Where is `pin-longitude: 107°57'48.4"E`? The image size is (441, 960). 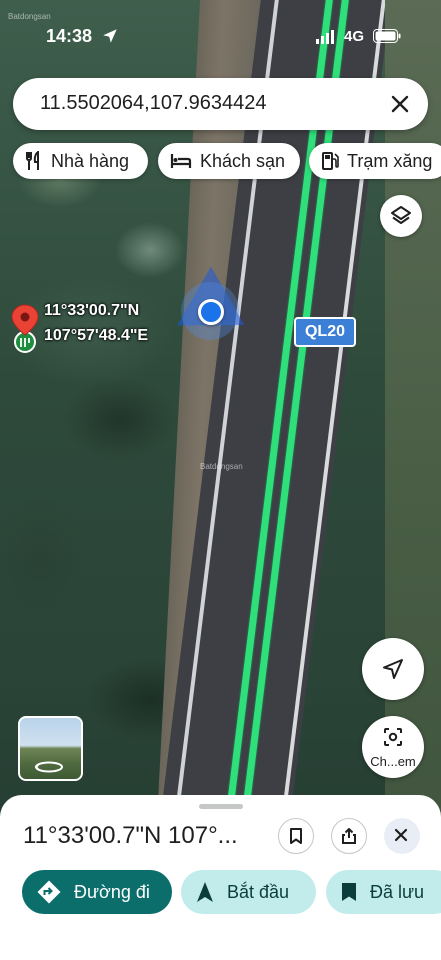
pin-longitude: 107°57'48.4"E is located at coordinates (96, 335).